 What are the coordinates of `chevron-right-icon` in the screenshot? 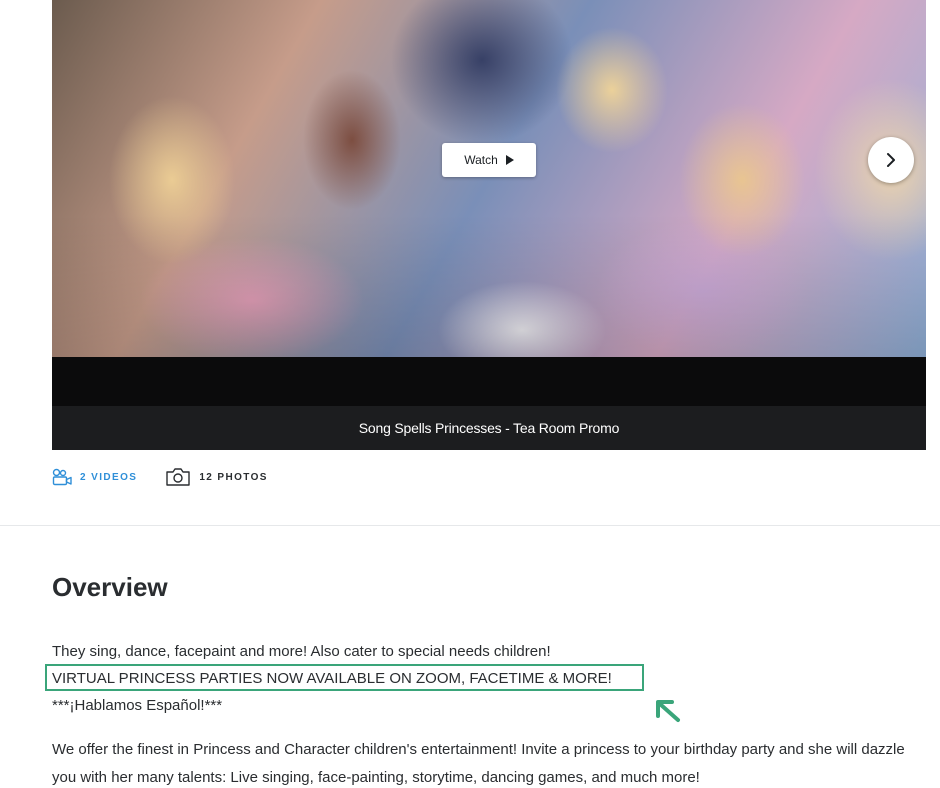 It's located at (891, 160).